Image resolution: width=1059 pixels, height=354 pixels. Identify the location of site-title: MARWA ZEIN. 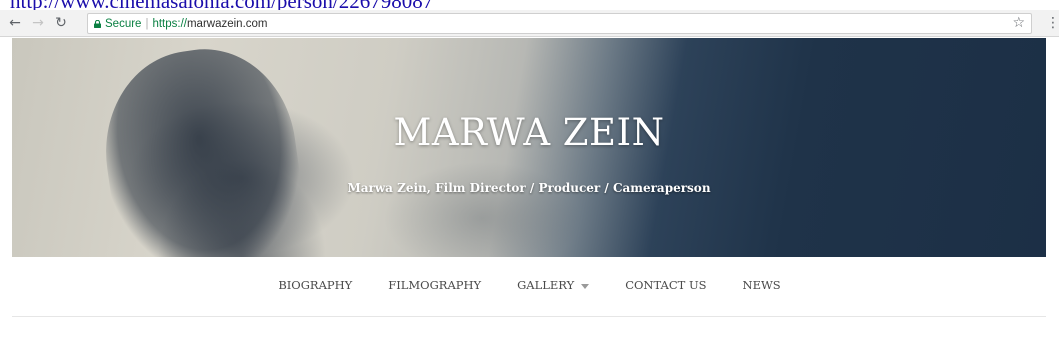
(529, 132).